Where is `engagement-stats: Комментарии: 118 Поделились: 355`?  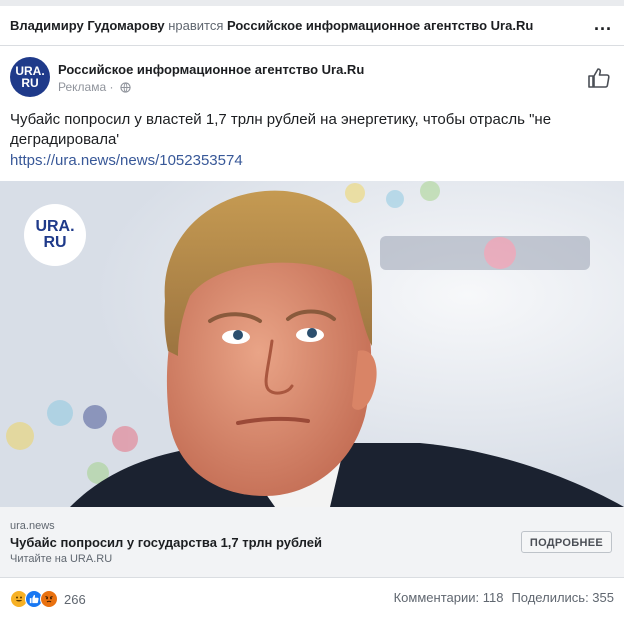
engagement-stats: Комментарии: 118 Поделились: 355 is located at coordinates (504, 597).